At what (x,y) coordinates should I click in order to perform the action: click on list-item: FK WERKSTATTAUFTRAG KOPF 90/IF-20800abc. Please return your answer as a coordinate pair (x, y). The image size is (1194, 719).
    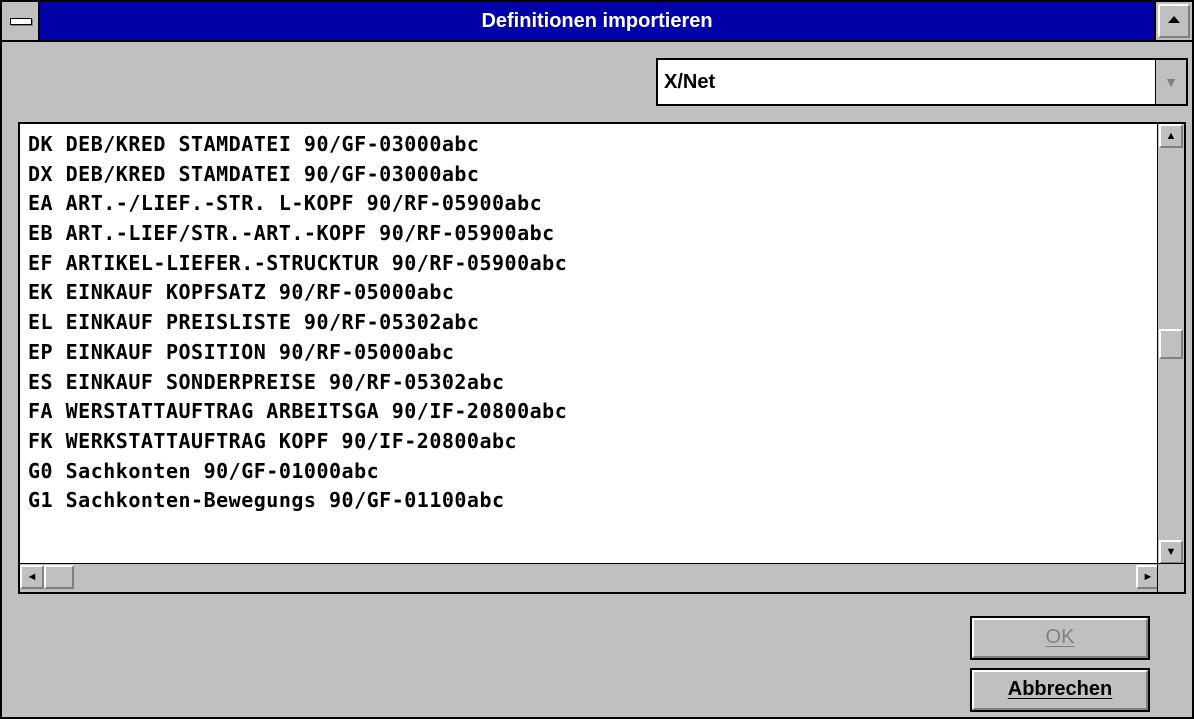
    Looking at the image, I should click on (590, 442).